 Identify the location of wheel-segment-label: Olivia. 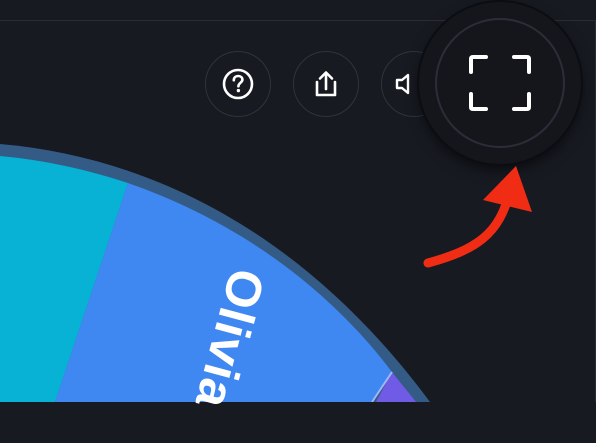
(230, 339).